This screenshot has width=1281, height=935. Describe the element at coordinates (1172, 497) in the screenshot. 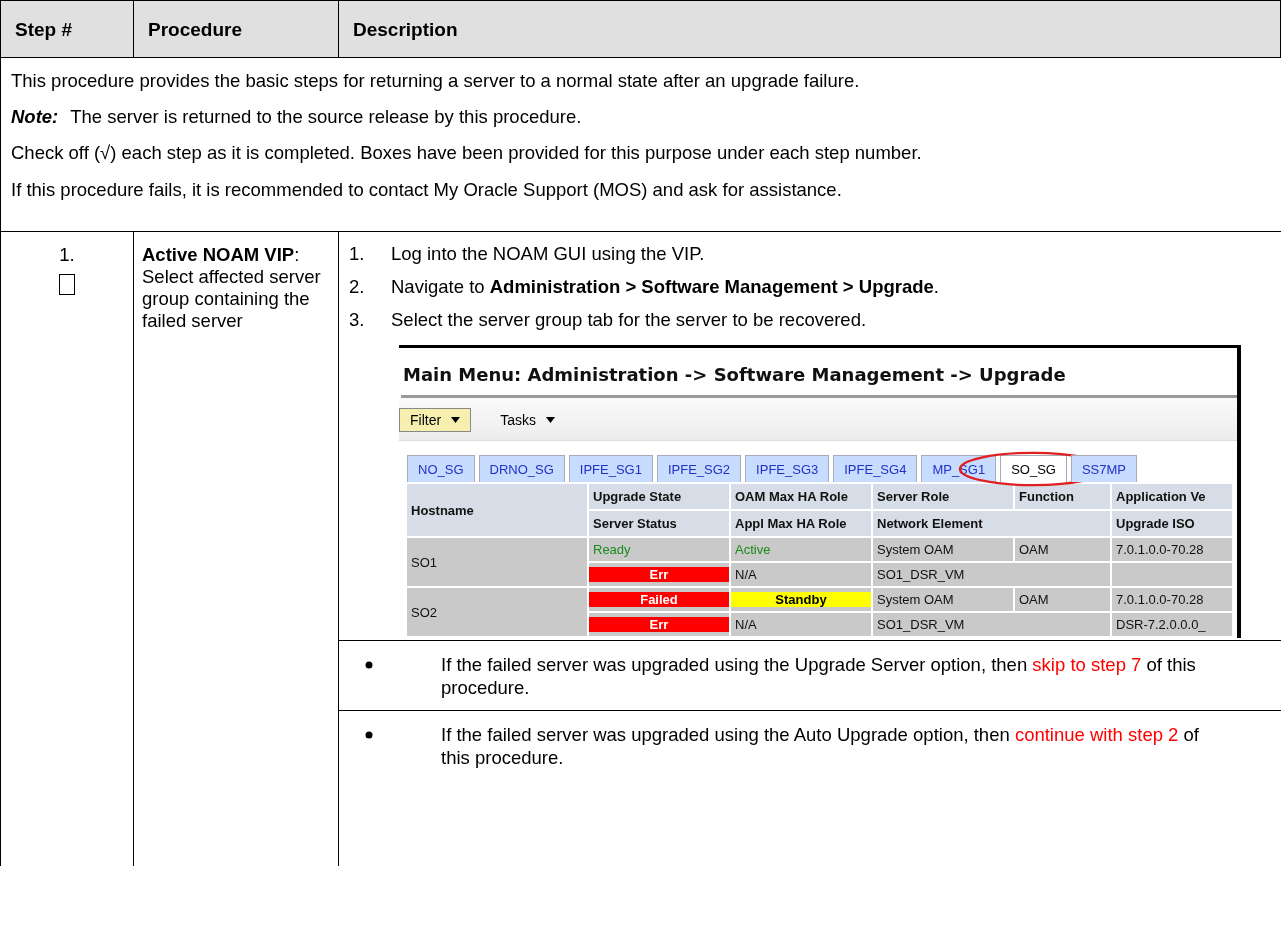

I see `column-header: Application Ve` at that location.